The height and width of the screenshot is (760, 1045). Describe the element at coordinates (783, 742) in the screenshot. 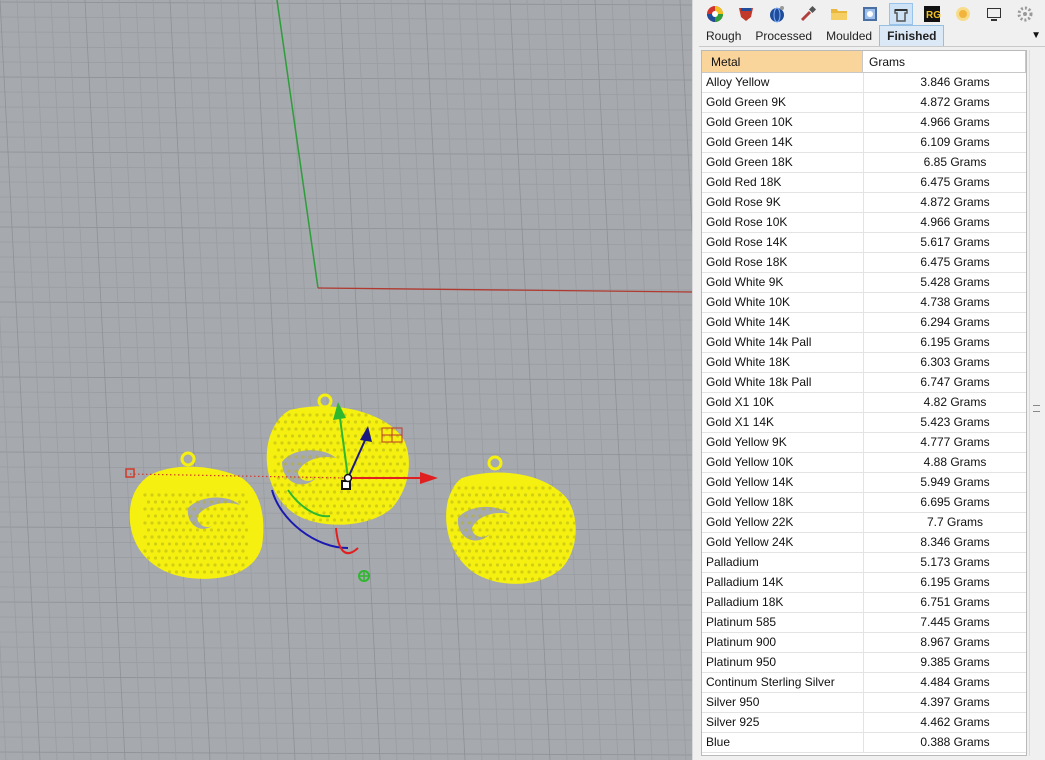

I see `cell-metal: Blue` at that location.